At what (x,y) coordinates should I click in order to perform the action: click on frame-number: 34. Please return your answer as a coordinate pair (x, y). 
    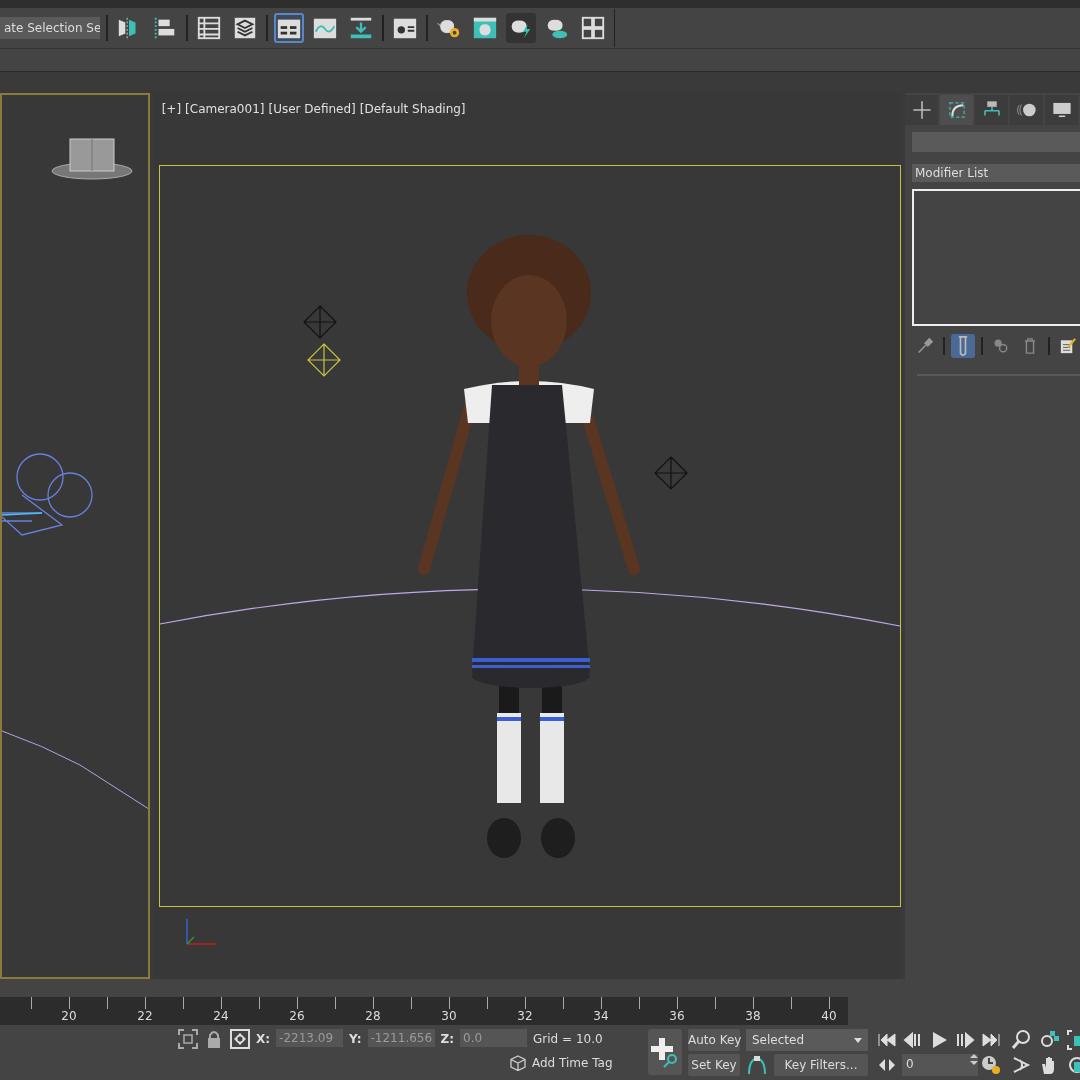
    Looking at the image, I should click on (601, 1016).